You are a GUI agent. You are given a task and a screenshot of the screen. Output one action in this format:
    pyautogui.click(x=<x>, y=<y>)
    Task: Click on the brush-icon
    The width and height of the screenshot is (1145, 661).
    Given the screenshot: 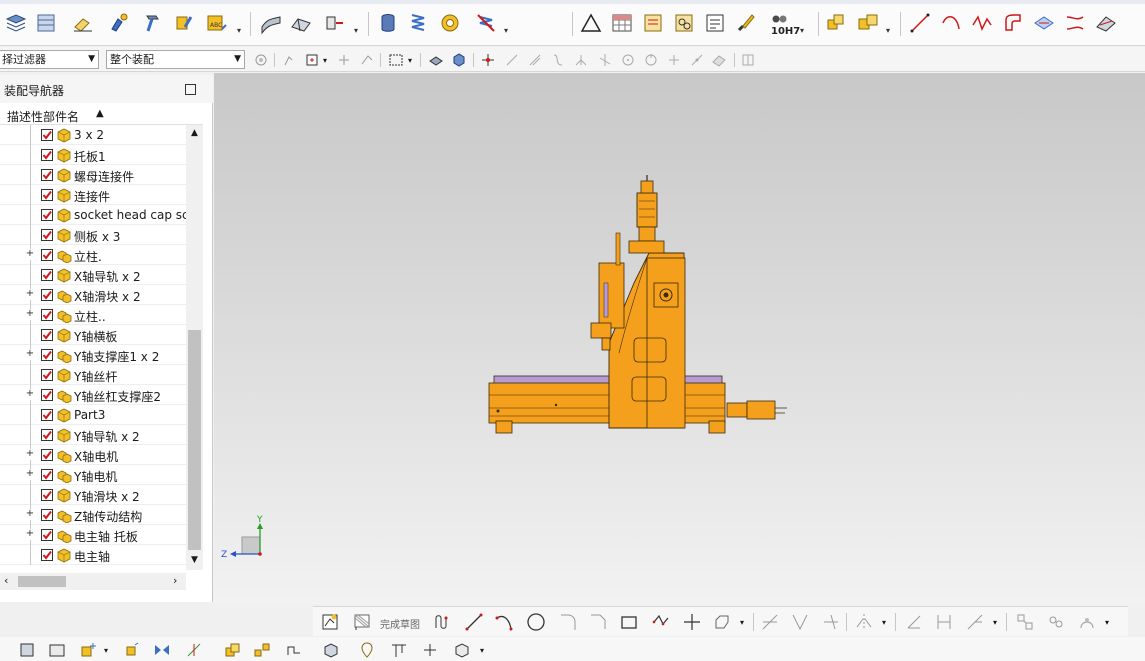 What is the action you would take?
    pyautogui.click(x=746, y=23)
    